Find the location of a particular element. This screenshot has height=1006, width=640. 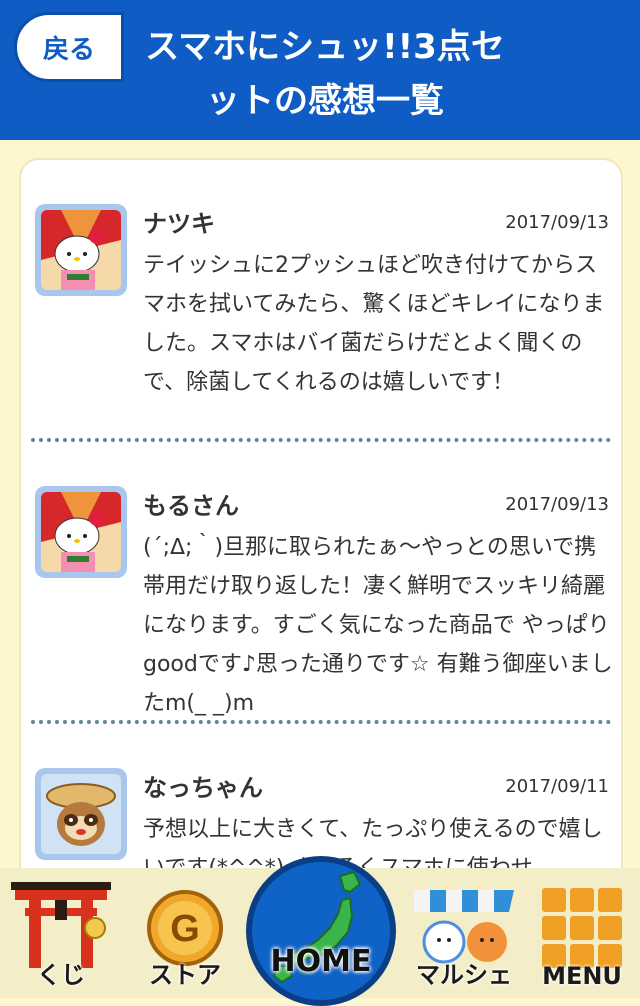

japan-map-icon is located at coordinates (317, 927).